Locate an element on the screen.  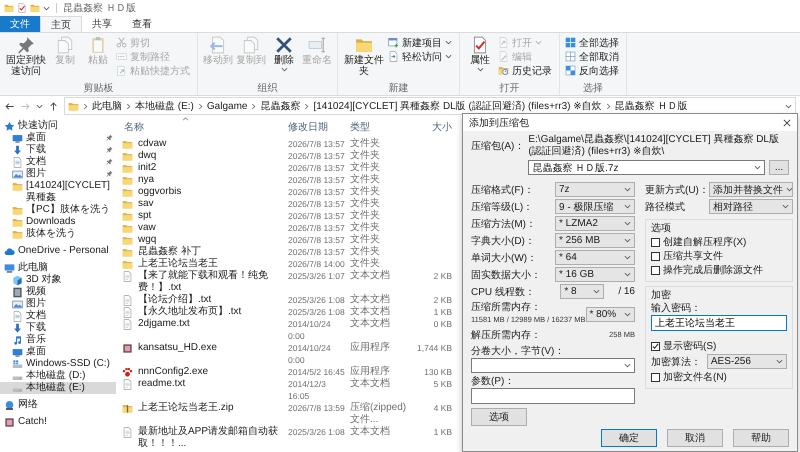
file-name: sav is located at coordinates (211, 204).